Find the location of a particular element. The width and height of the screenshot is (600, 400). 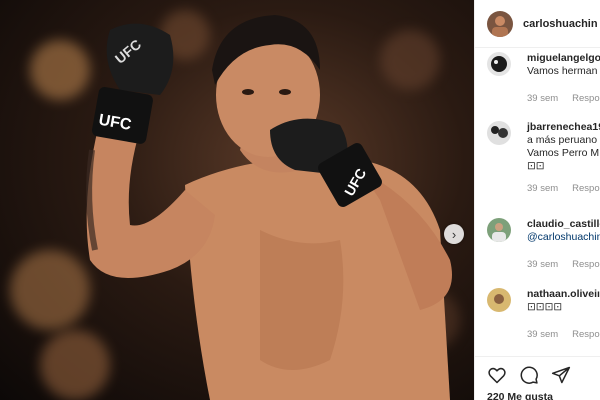

share-icon is located at coordinates (561, 377).